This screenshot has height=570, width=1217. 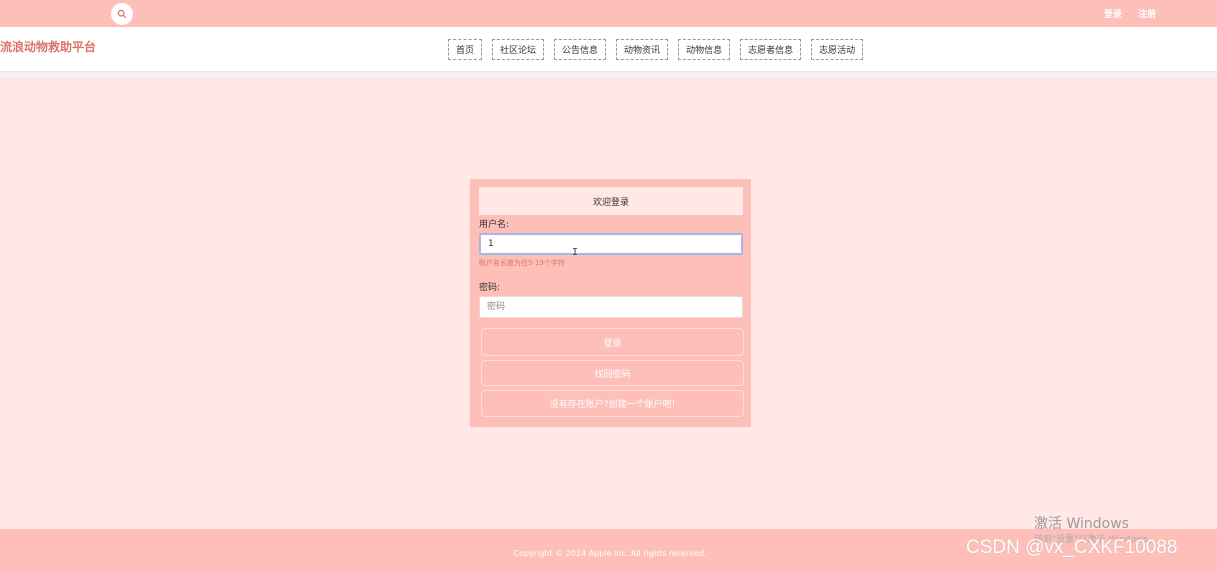 I want to click on nav-animal-news: 动物资讯, so click(x=642, y=49).